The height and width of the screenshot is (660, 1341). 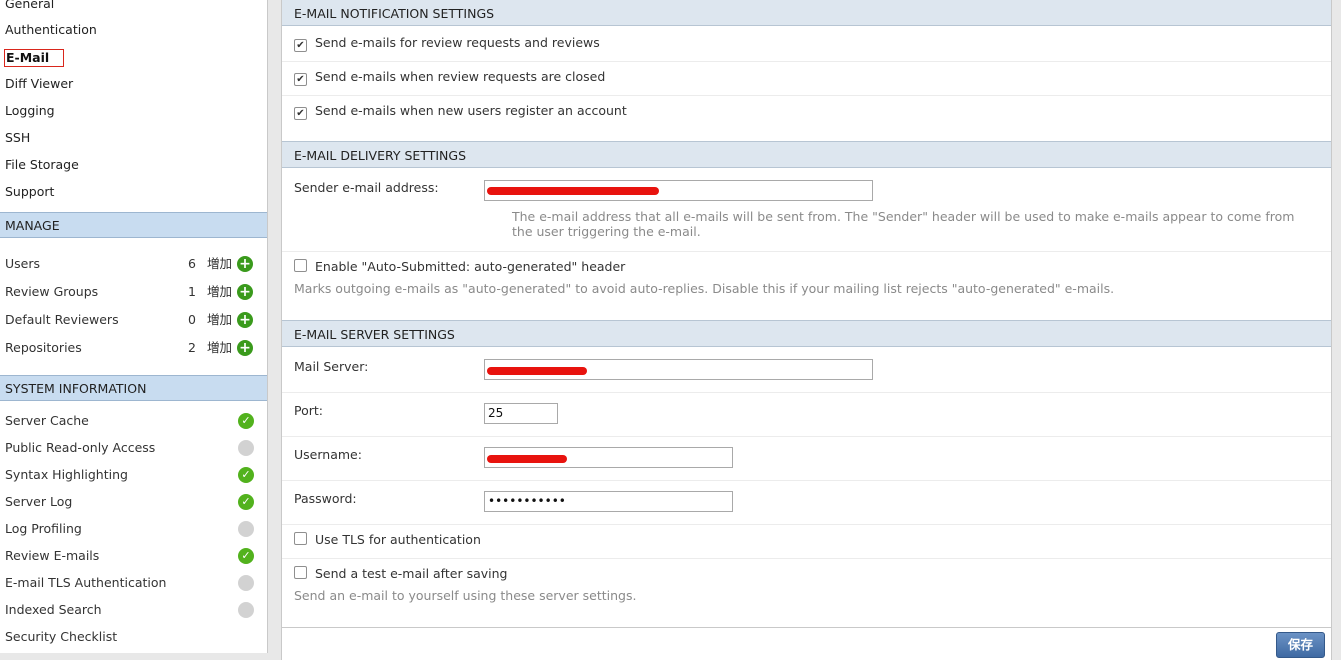 What do you see at coordinates (192, 263) in the screenshot?
I see `manage-users-count: 6` at bounding box center [192, 263].